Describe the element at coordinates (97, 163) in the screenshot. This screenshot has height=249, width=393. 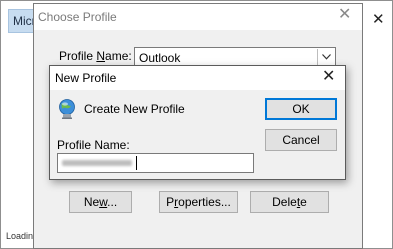
I see `redacted-profile-name` at that location.